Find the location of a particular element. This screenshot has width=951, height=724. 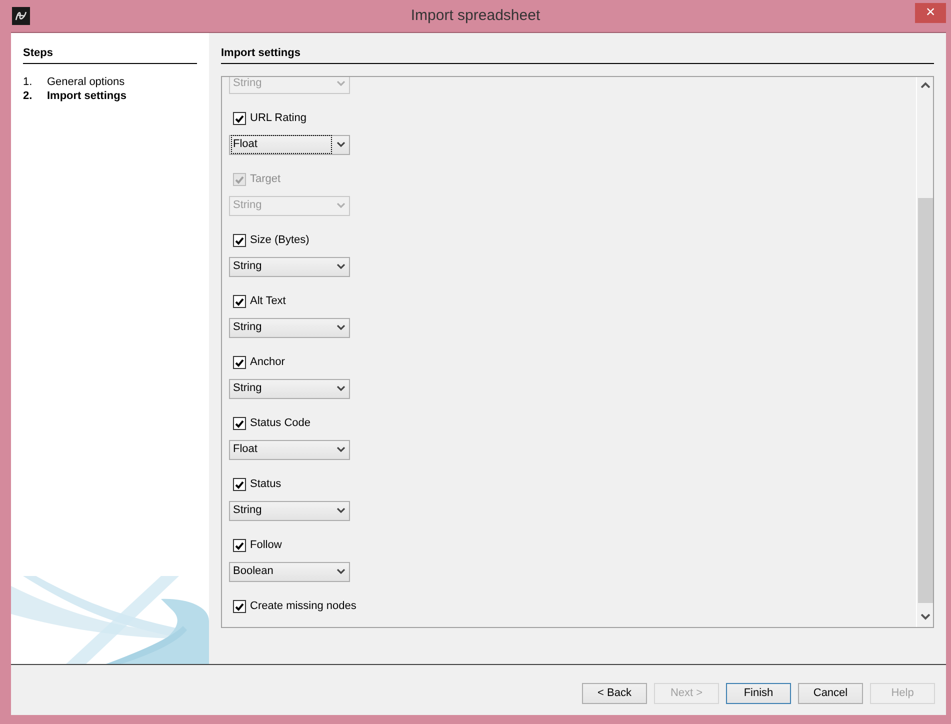

window-title: Import spreadsheet is located at coordinates (475, 16).